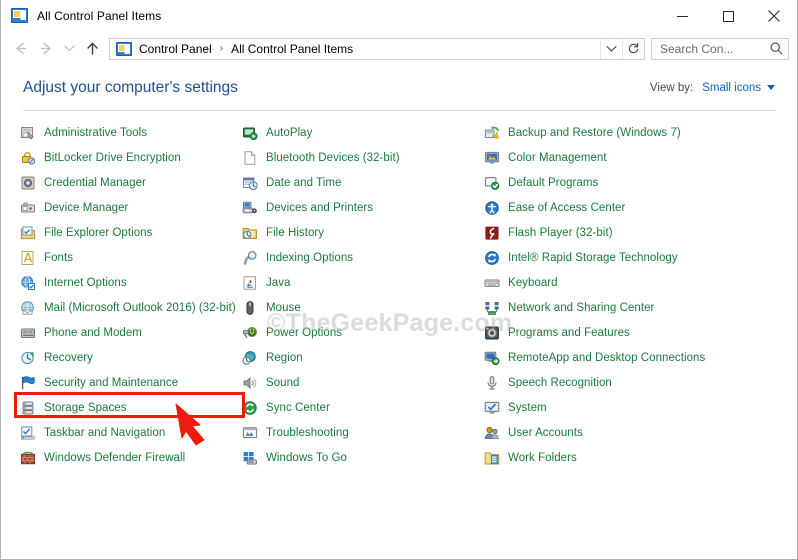 The width and height of the screenshot is (798, 560). What do you see at coordinates (774, 16) in the screenshot?
I see `close-button` at bounding box center [774, 16].